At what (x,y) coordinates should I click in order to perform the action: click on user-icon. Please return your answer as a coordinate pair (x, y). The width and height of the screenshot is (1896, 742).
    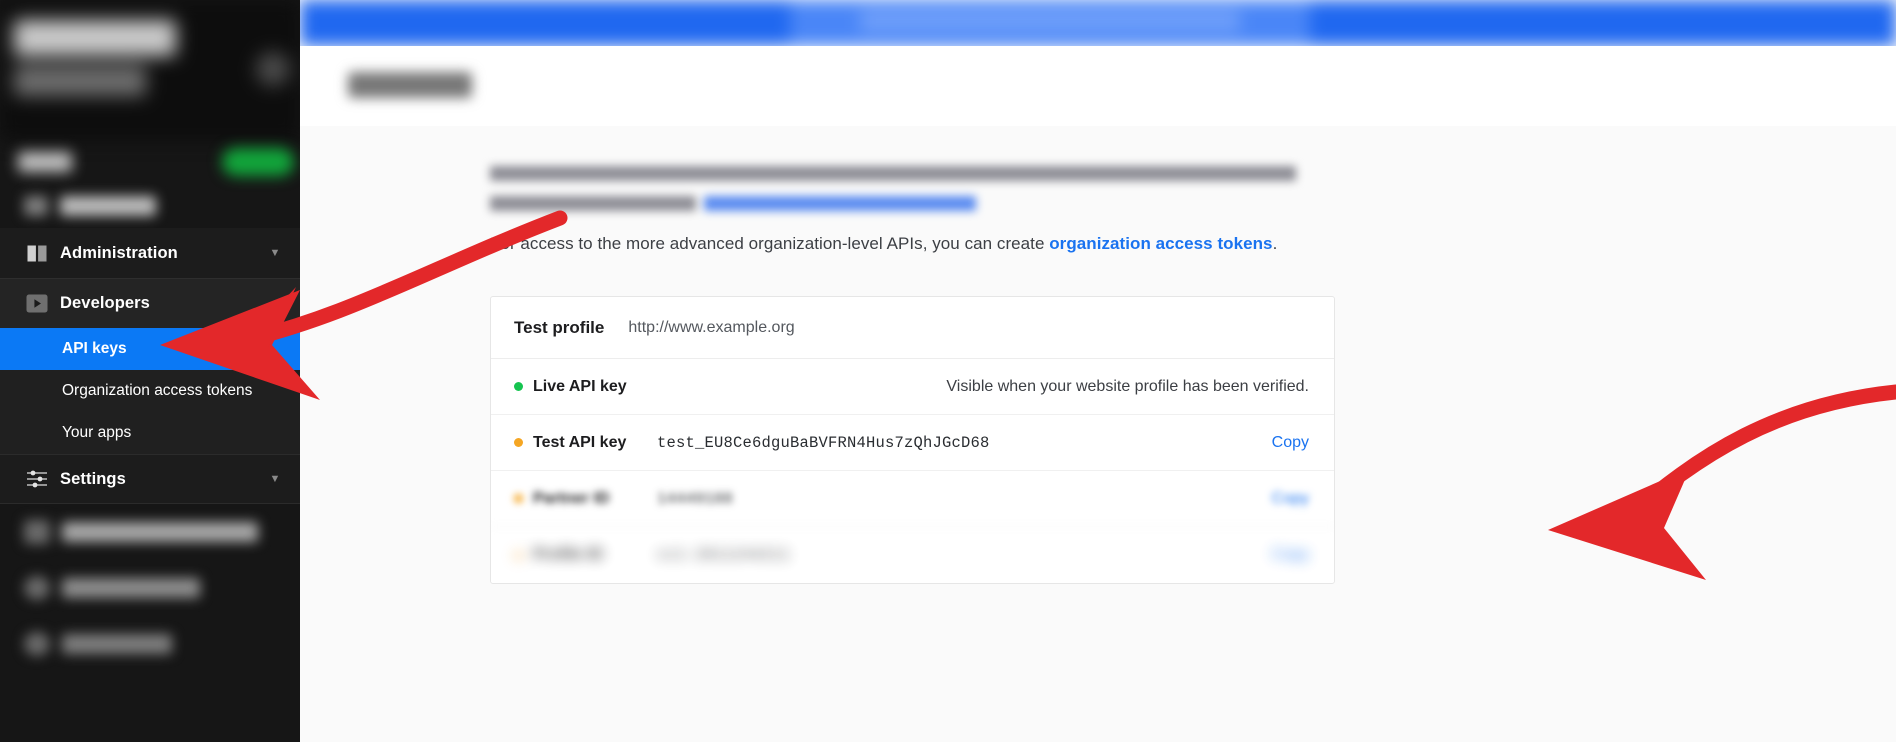
    Looking at the image, I should click on (37, 644).